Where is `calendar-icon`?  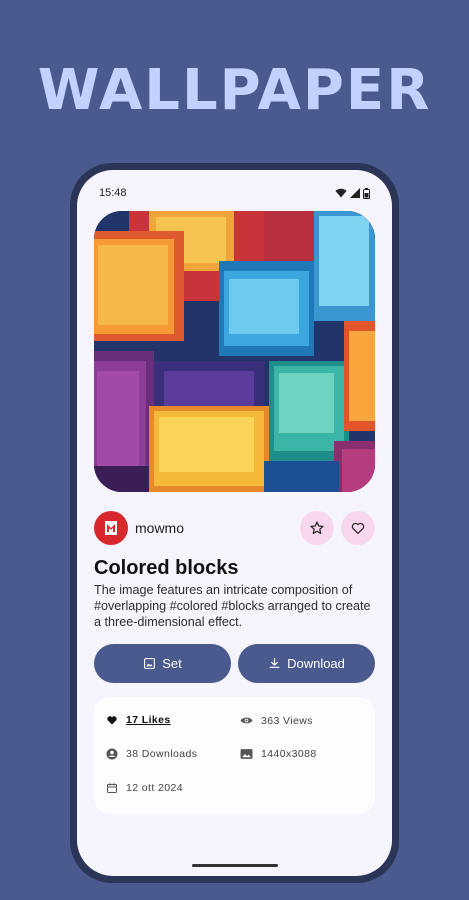 calendar-icon is located at coordinates (112, 788).